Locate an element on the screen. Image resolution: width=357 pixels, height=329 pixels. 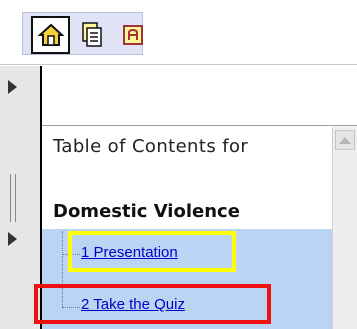
chevron-up-icon is located at coordinates (345, 140).